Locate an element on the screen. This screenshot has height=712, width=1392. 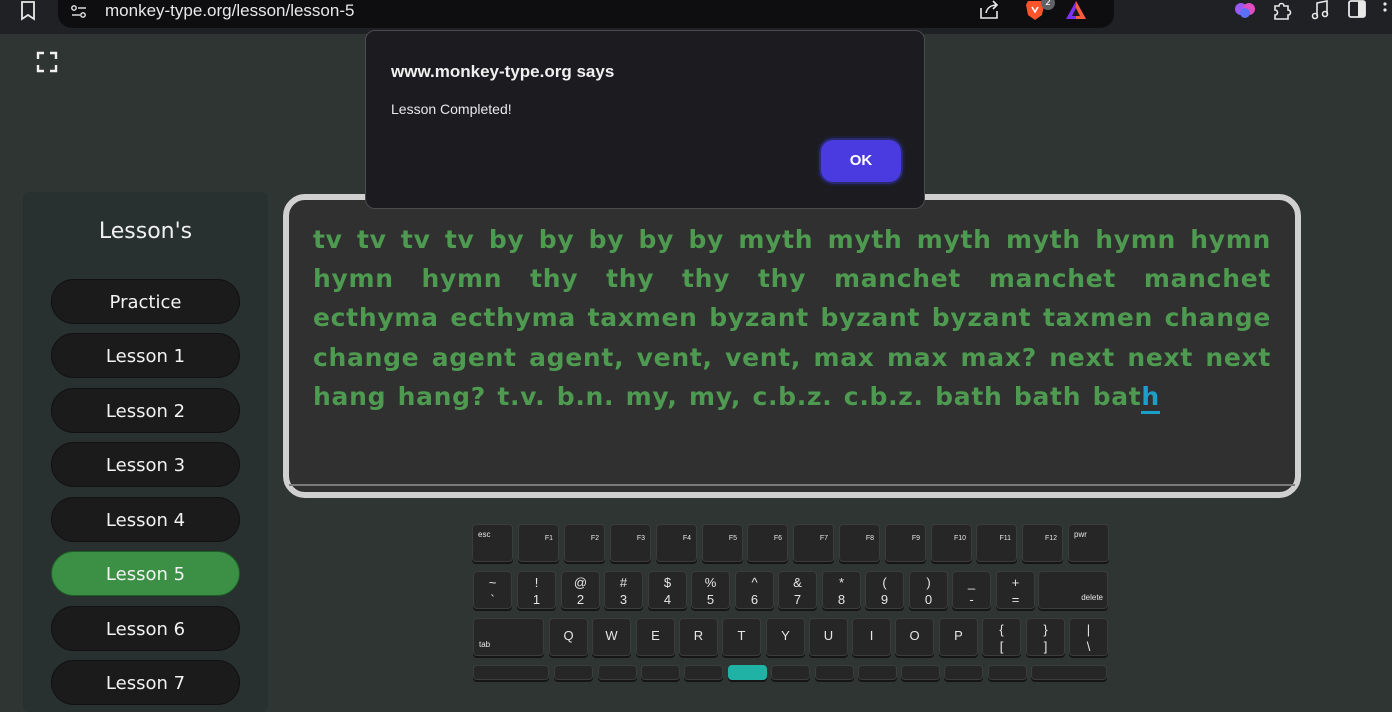
key-fn-10: F10 is located at coordinates (951, 543).